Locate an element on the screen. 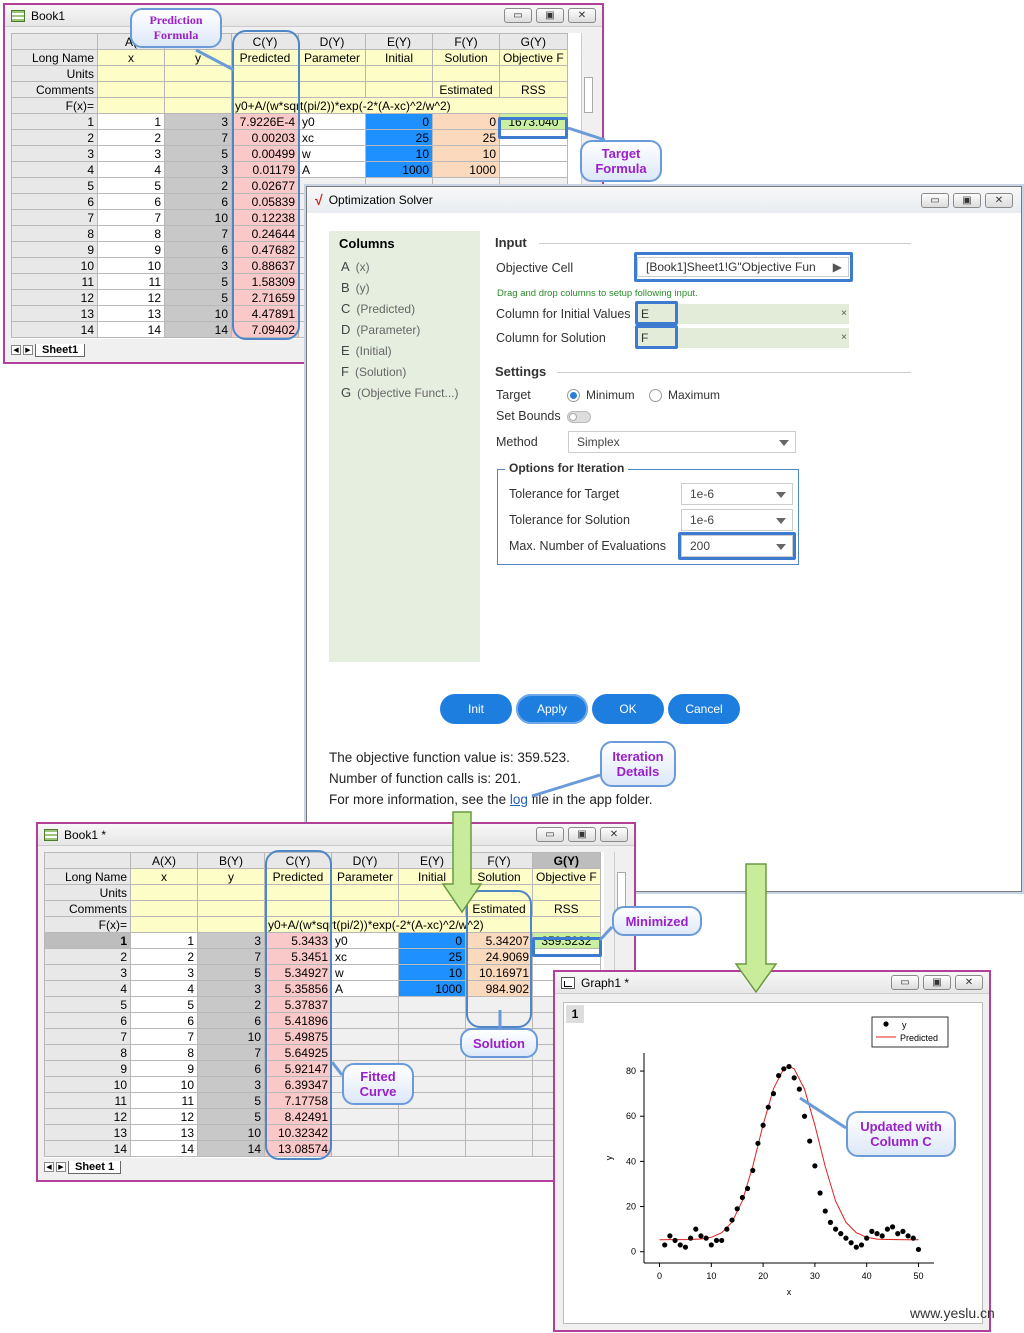 This screenshot has width=1024, height=1333. graph-page: 1 0 10 20 30 40 50 0 20 40 60 80 x y y Predicted is located at coordinates (773, 1163).